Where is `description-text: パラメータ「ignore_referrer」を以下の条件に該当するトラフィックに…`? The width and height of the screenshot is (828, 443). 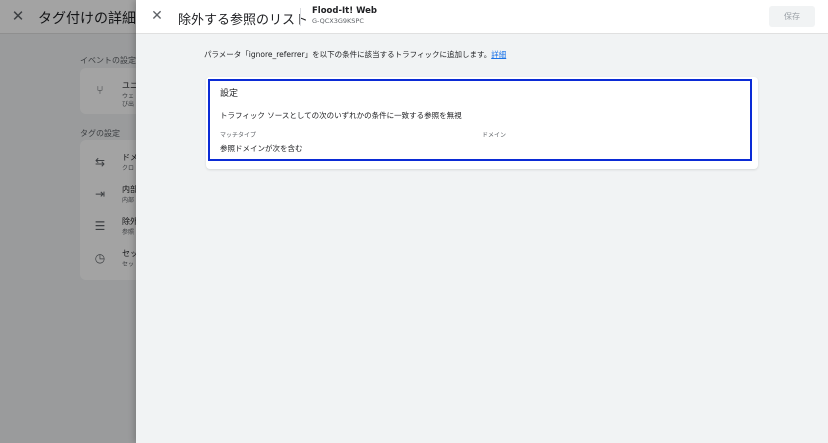
description-text: パラメータ「ignore_referrer」を以下の条件に該当するトラフィックに… is located at coordinates (348, 54).